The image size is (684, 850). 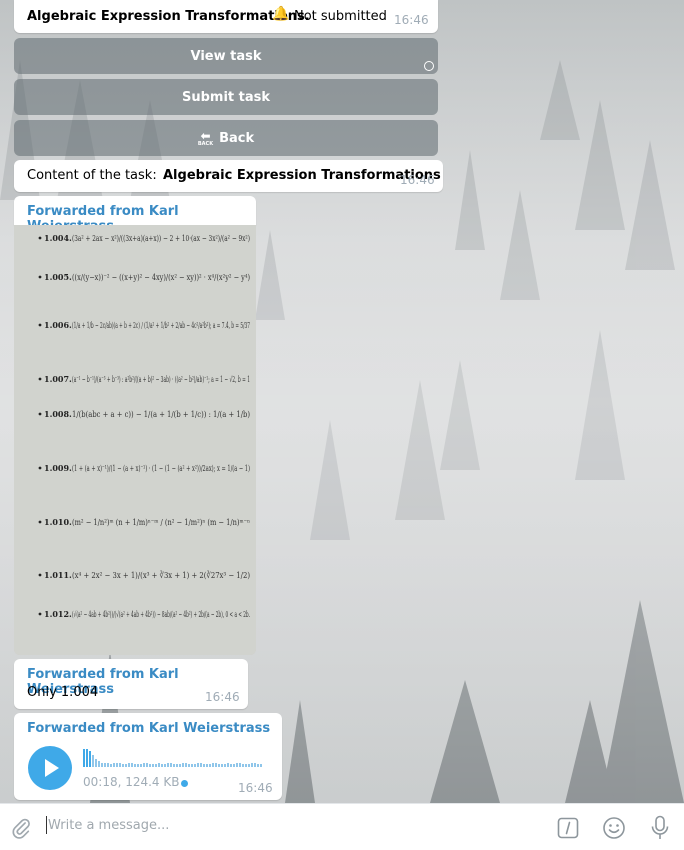 I want to click on text-caret, so click(x=46, y=825).